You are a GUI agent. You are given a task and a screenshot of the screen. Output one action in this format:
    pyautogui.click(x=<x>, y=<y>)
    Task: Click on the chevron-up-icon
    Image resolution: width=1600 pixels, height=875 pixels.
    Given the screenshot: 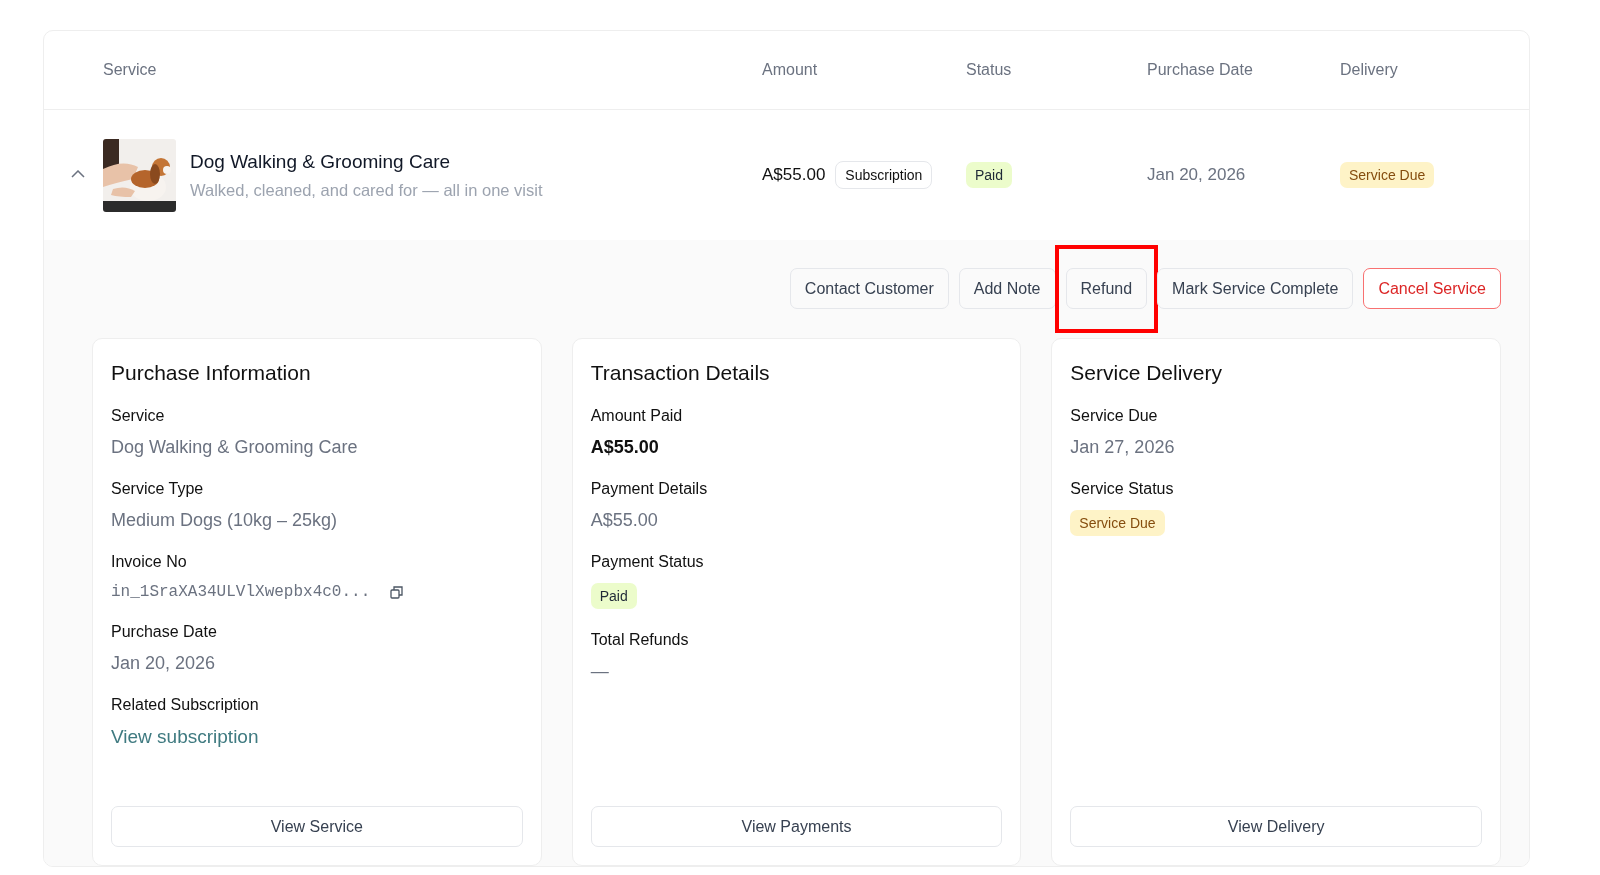 What is the action you would take?
    pyautogui.click(x=77, y=174)
    